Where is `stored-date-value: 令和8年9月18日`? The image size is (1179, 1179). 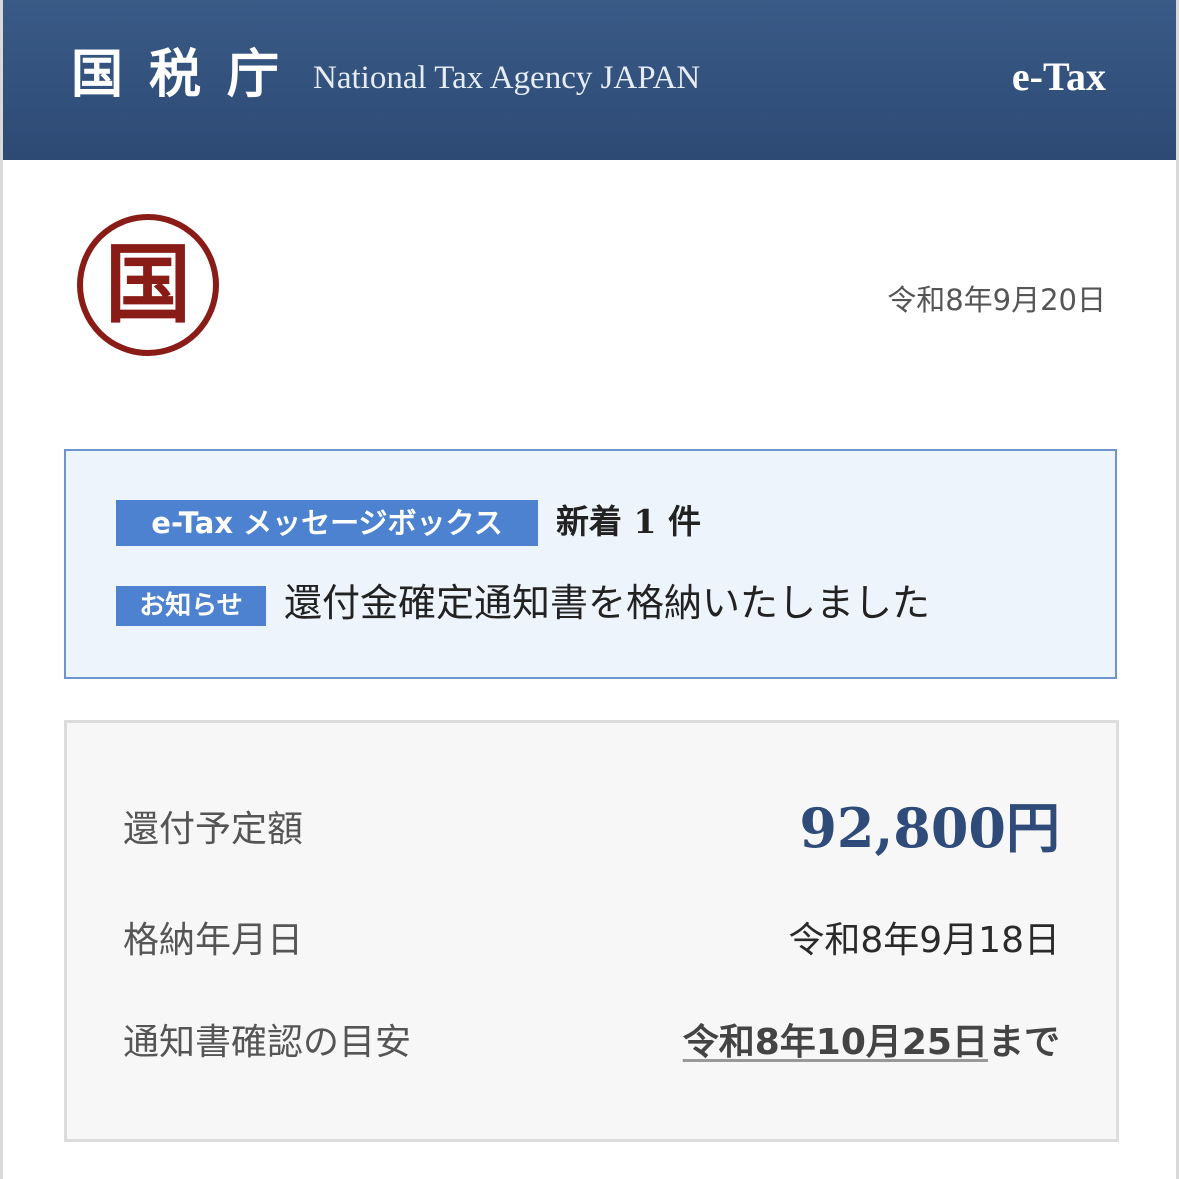
stored-date-value: 令和8年9月18日 is located at coordinates (924, 940).